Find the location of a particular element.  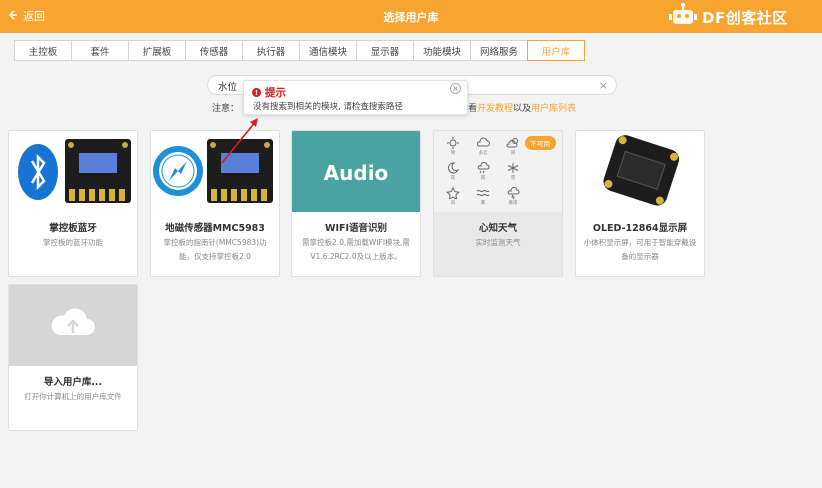

audio-logo-text: Audio is located at coordinates (356, 173).